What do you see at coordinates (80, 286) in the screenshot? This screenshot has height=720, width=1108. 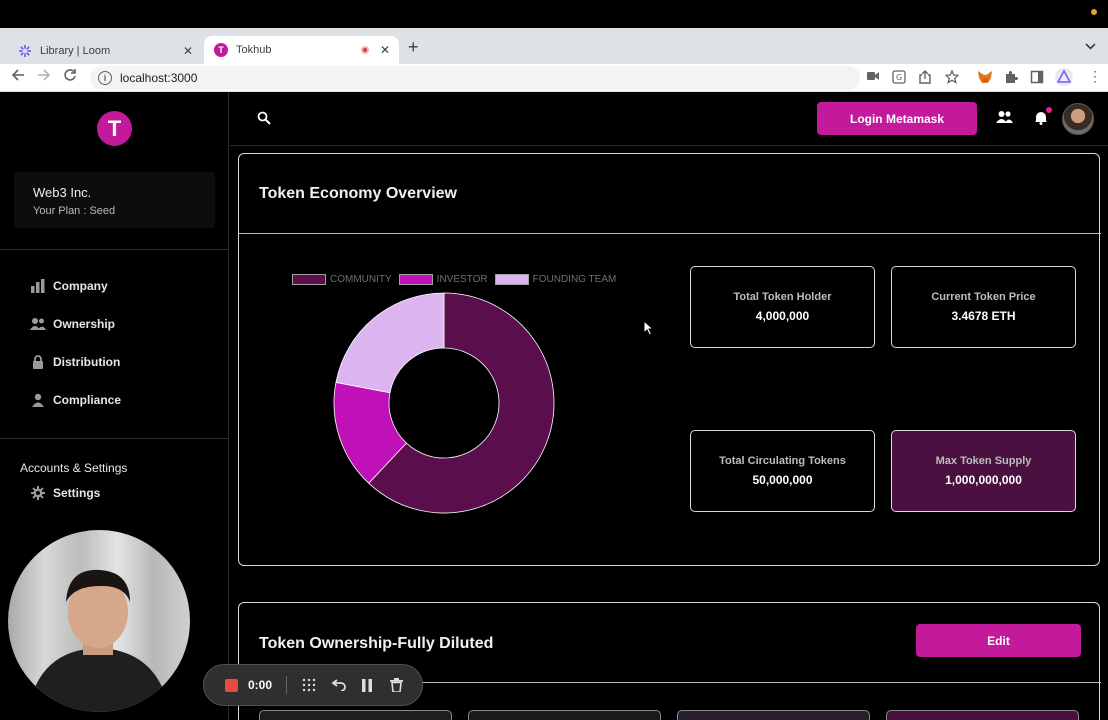 I see `sidebar-item-label: Company` at bounding box center [80, 286].